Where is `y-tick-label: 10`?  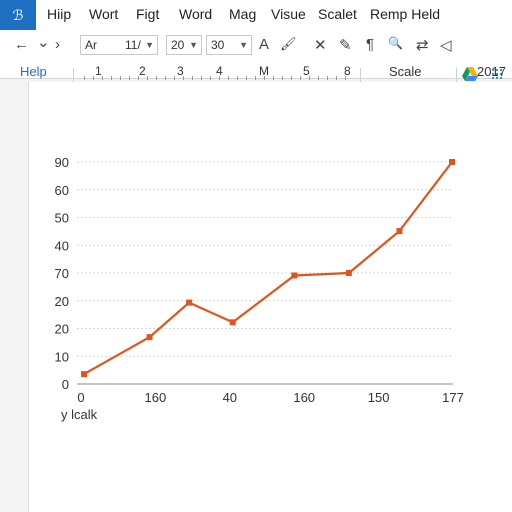
y-tick-label: 10 is located at coordinates (62, 356).